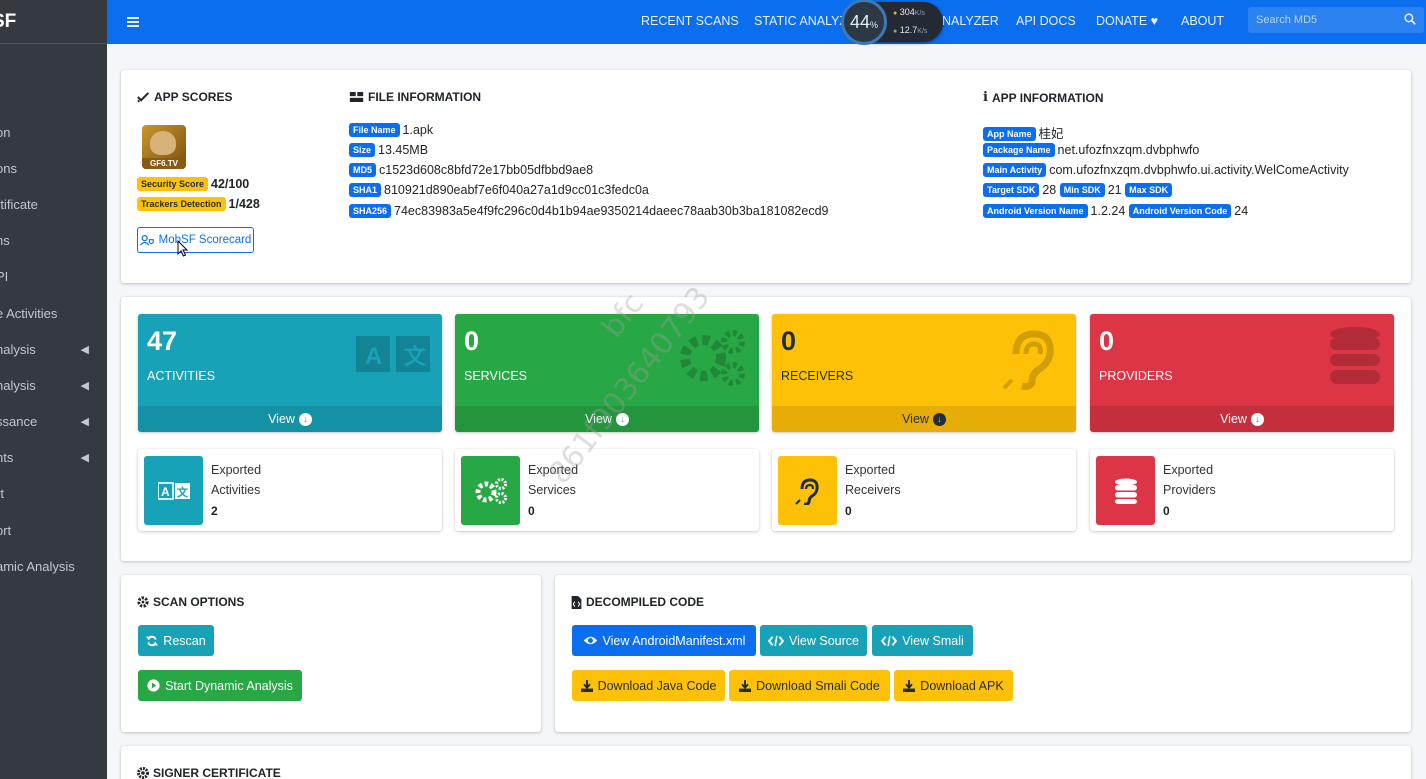 Image resolution: width=1426 pixels, height=779 pixels. I want to click on scorecard-button: MobSF Scorecard, so click(195, 240).